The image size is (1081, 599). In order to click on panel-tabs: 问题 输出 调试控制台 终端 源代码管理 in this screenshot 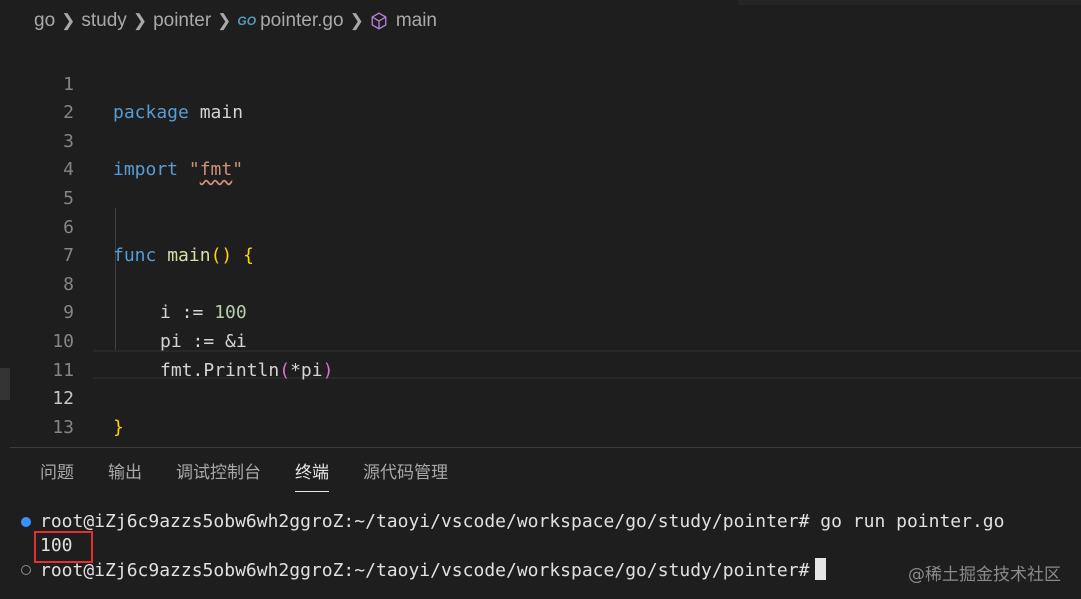, I will do `click(261, 477)`.